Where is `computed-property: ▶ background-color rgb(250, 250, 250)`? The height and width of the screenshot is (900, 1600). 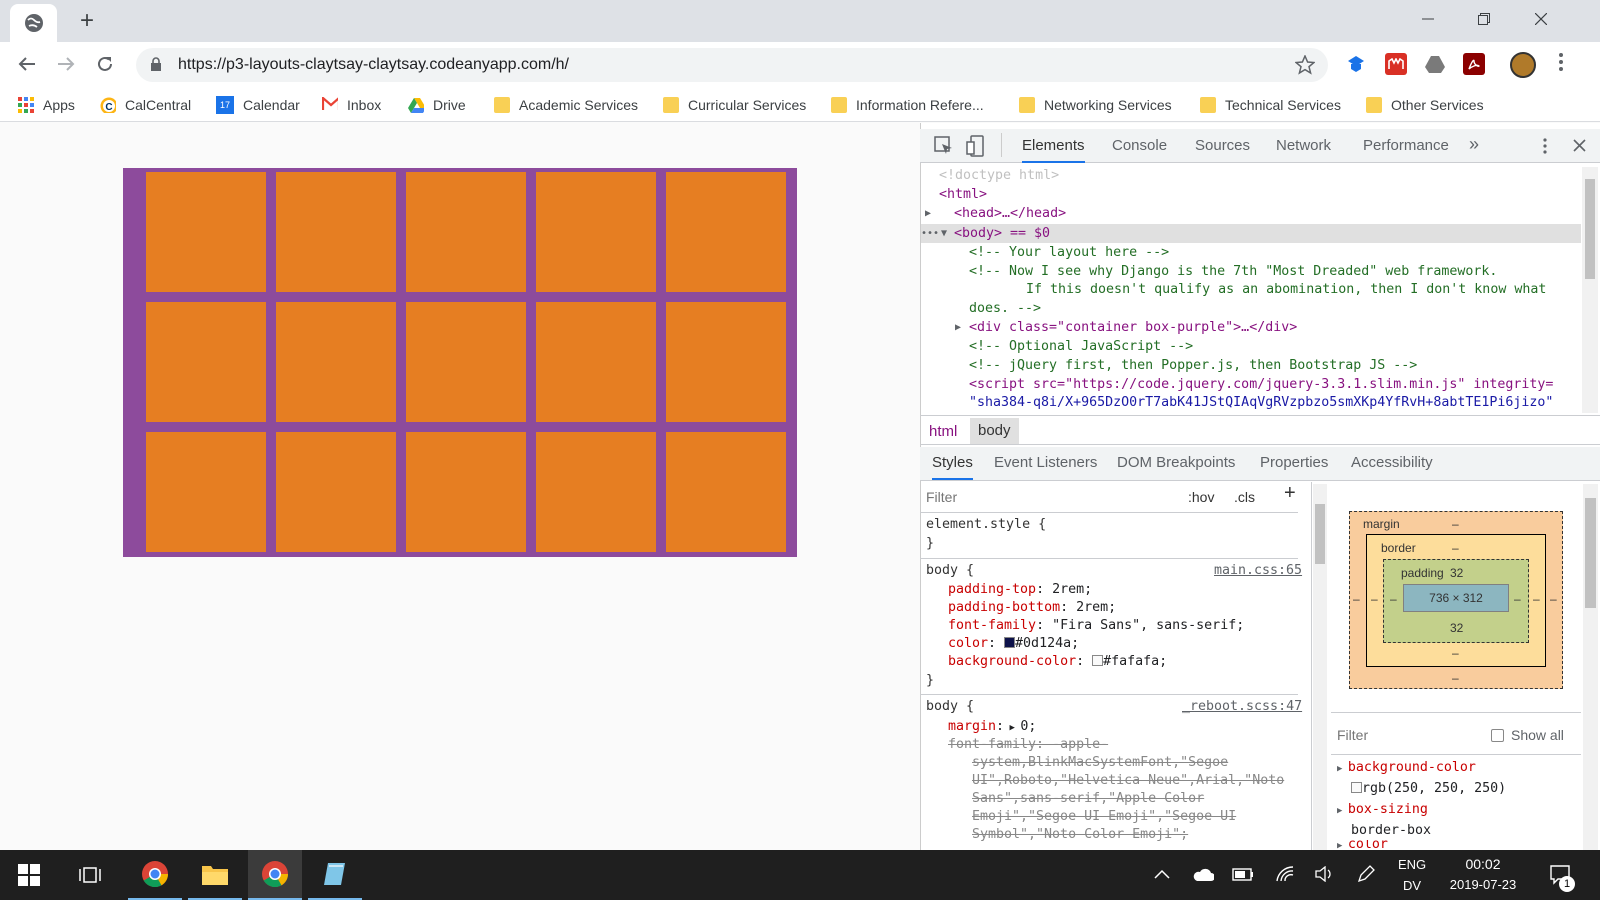
computed-property: ▶ background-color rgb(250, 250, 250) is located at coordinates (1421, 778).